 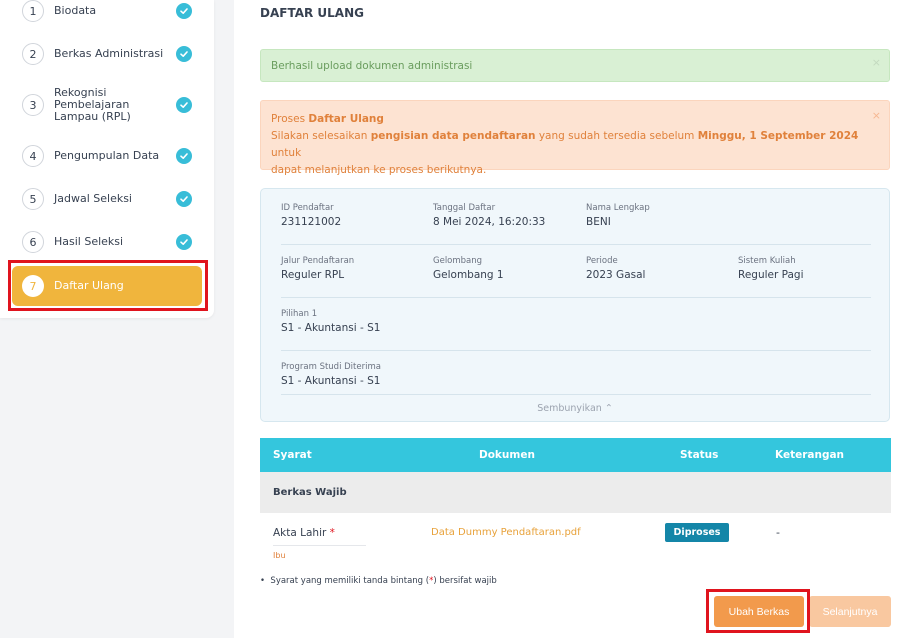 I want to click on alert-warning-bold: Daftar Ulang, so click(x=346, y=119).